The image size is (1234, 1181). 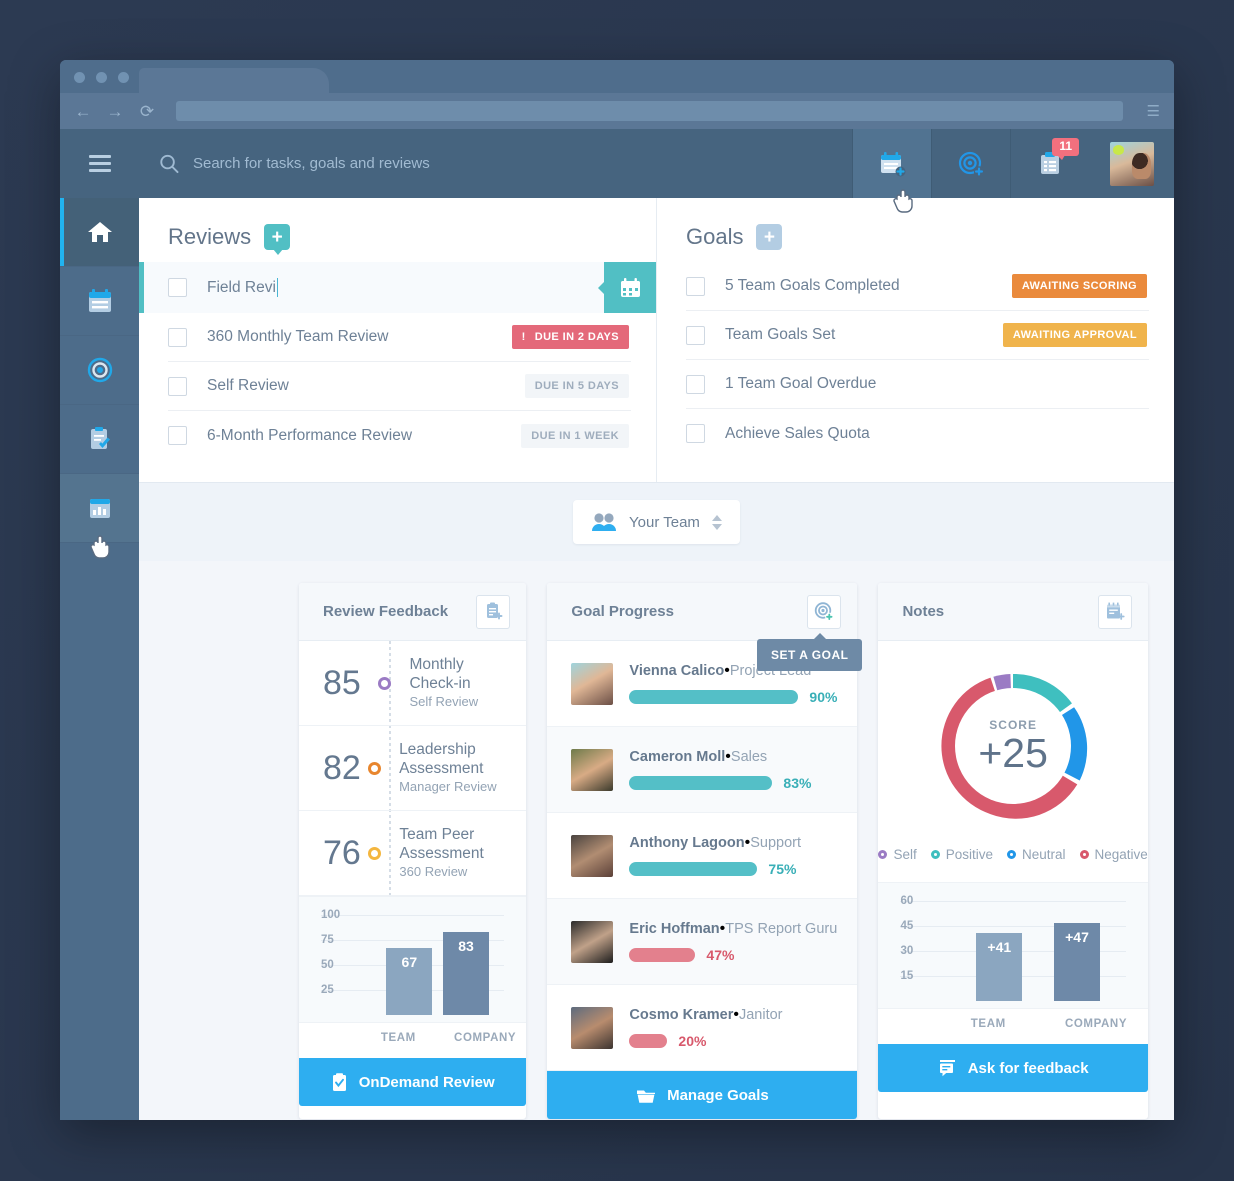 What do you see at coordinates (99, 232) in the screenshot?
I see `sidebar-item-home` at bounding box center [99, 232].